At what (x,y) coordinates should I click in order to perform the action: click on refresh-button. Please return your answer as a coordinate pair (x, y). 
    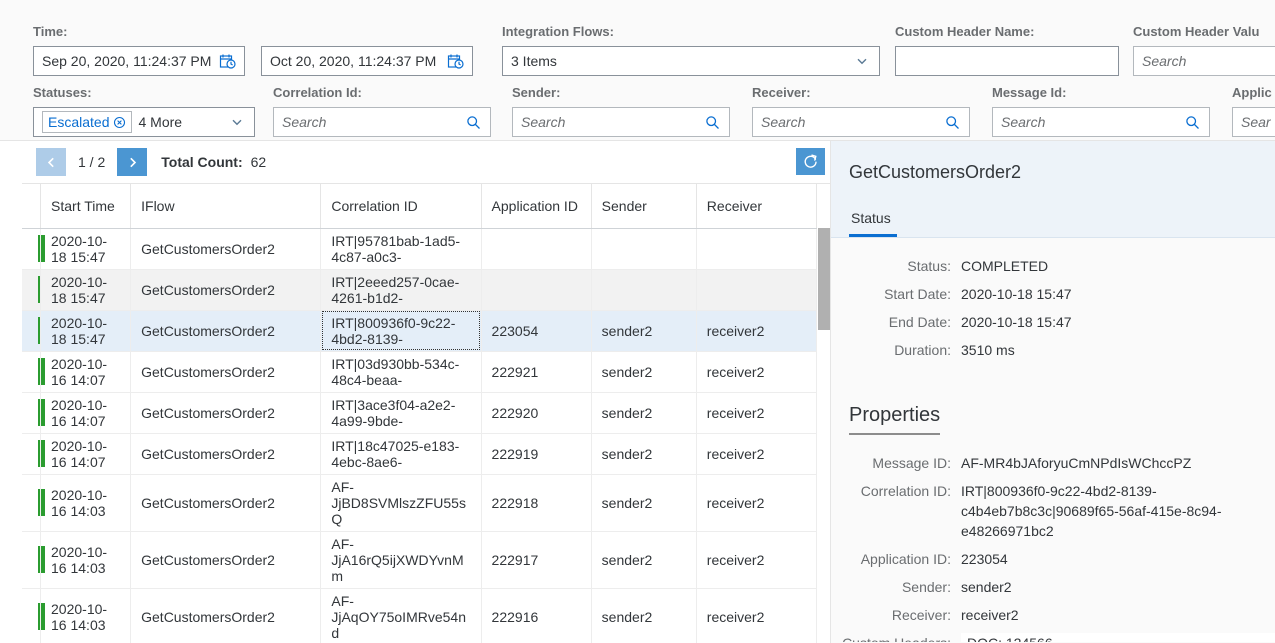
    Looking at the image, I should click on (810, 161).